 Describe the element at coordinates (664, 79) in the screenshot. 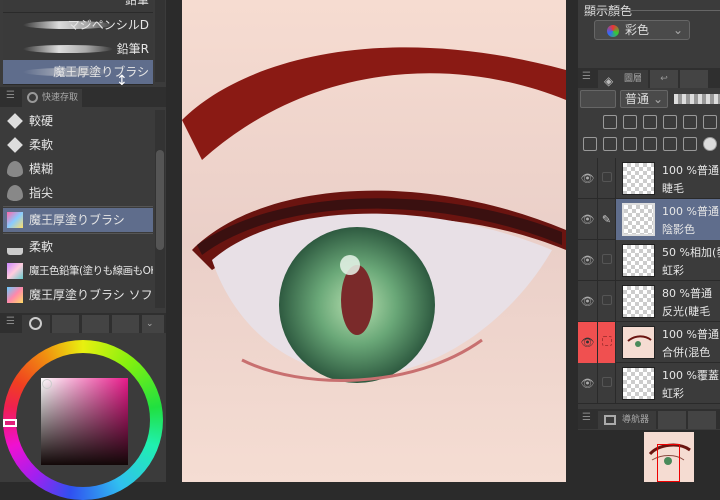

I see `tab-history: ↩` at that location.